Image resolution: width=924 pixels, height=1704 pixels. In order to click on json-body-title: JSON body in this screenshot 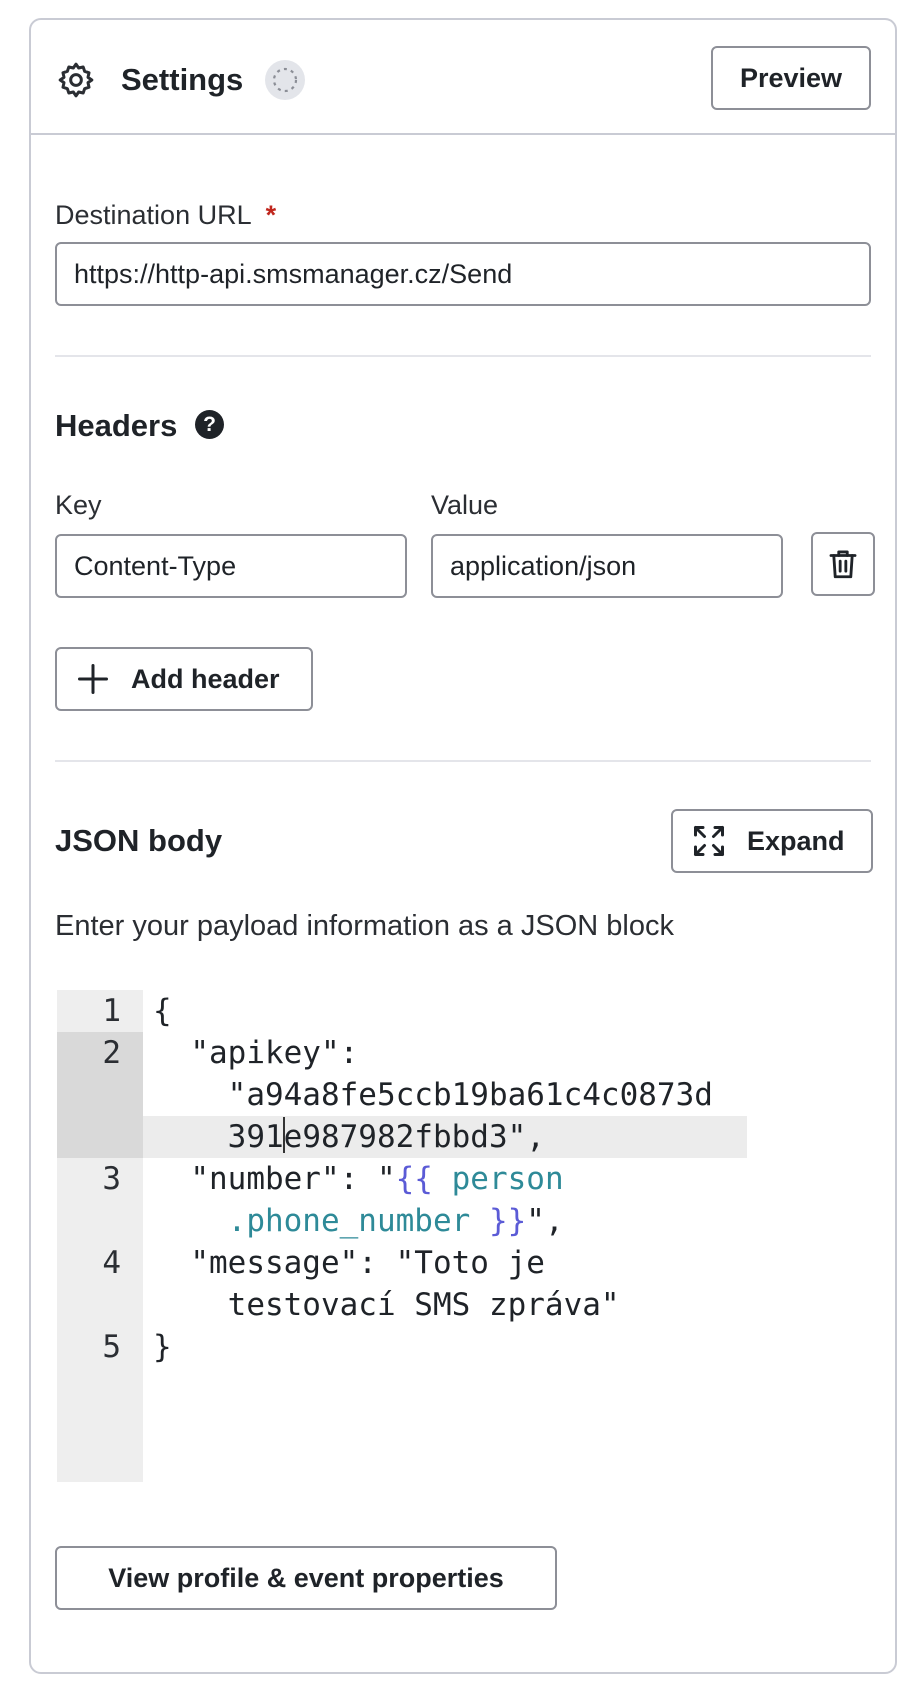, I will do `click(139, 840)`.